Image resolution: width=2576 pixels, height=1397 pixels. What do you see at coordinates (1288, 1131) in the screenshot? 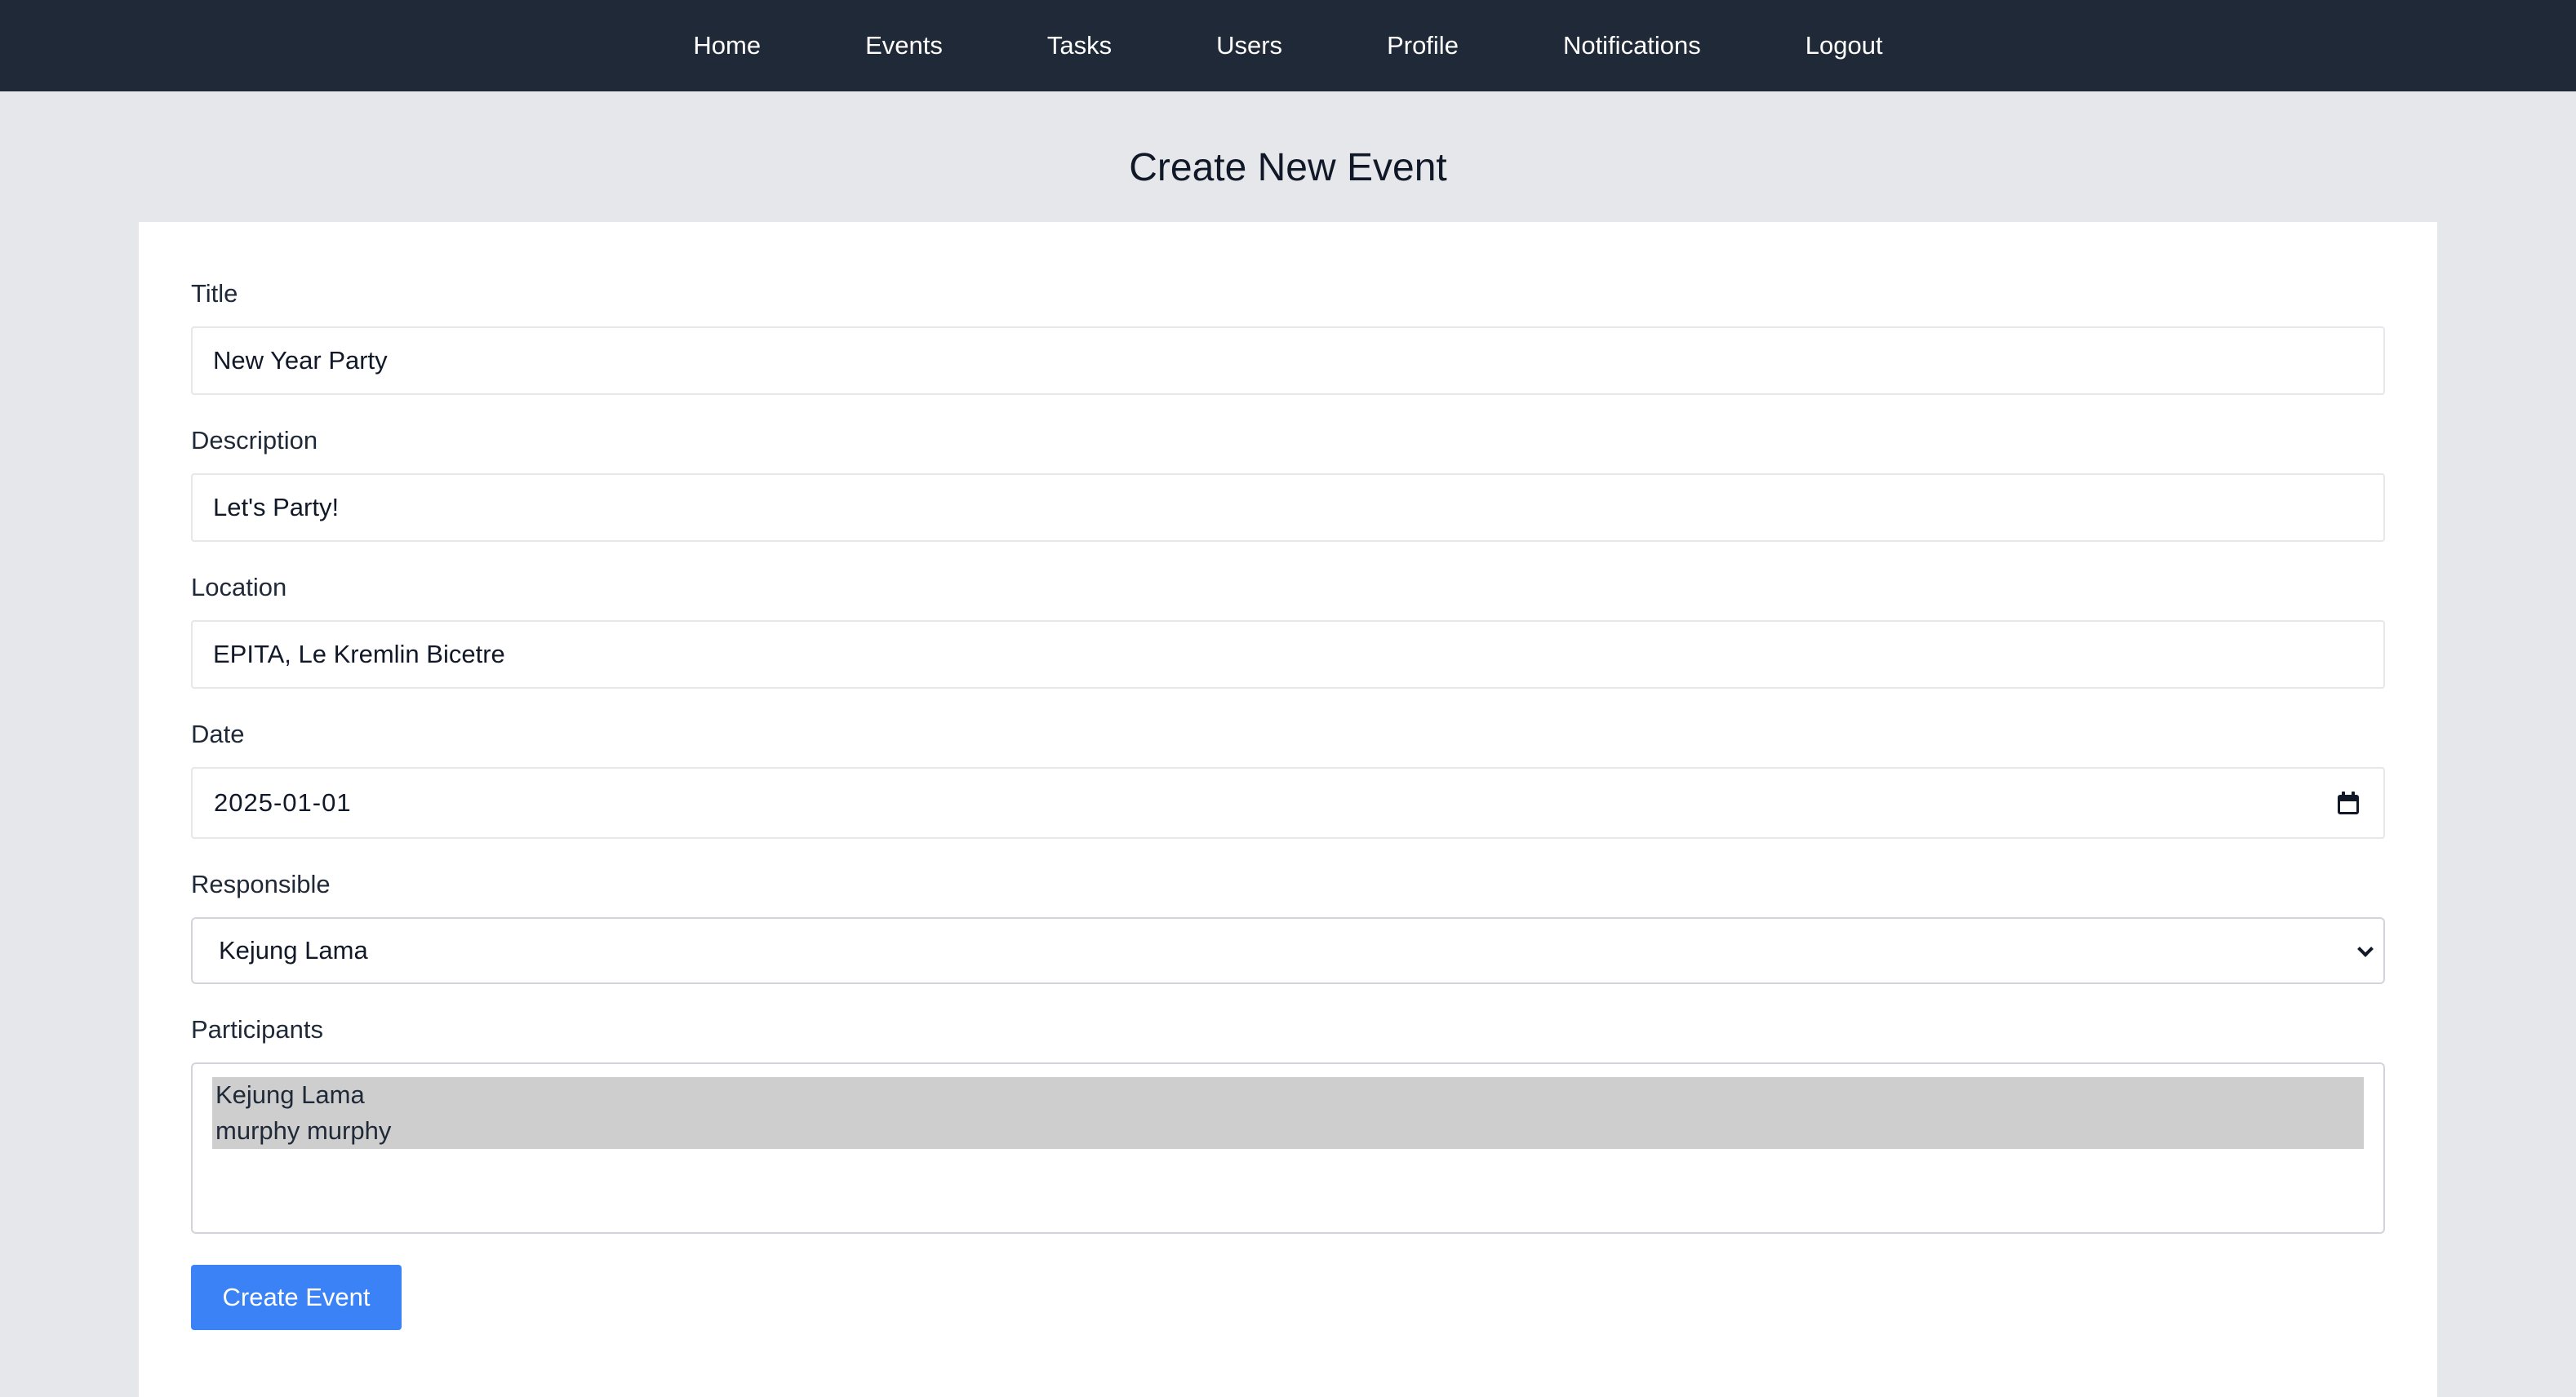
I see `participant-option: murphy murphy` at bounding box center [1288, 1131].